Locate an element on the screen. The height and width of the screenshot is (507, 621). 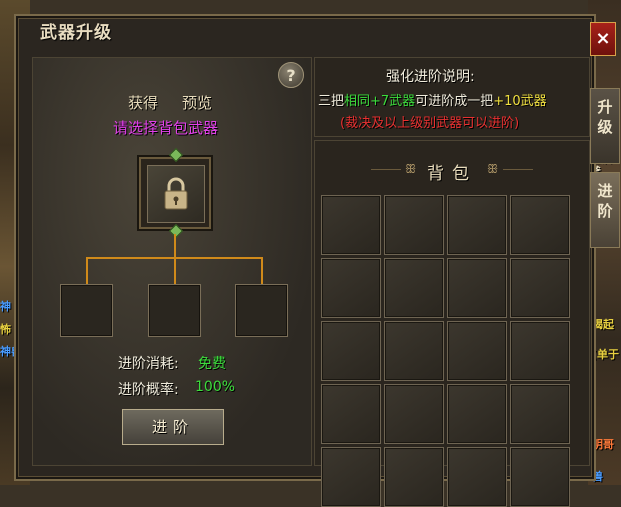
cost-label: 进阶消耗: is located at coordinates (148, 364).